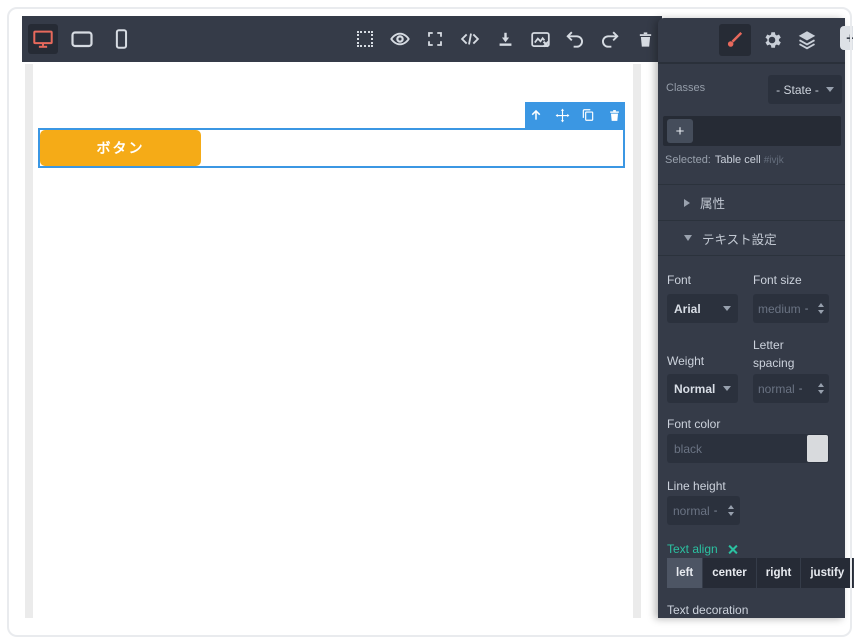 This screenshot has height=637, width=866. Describe the element at coordinates (779, 308) in the screenshot. I see `font-size-value: medium` at that location.